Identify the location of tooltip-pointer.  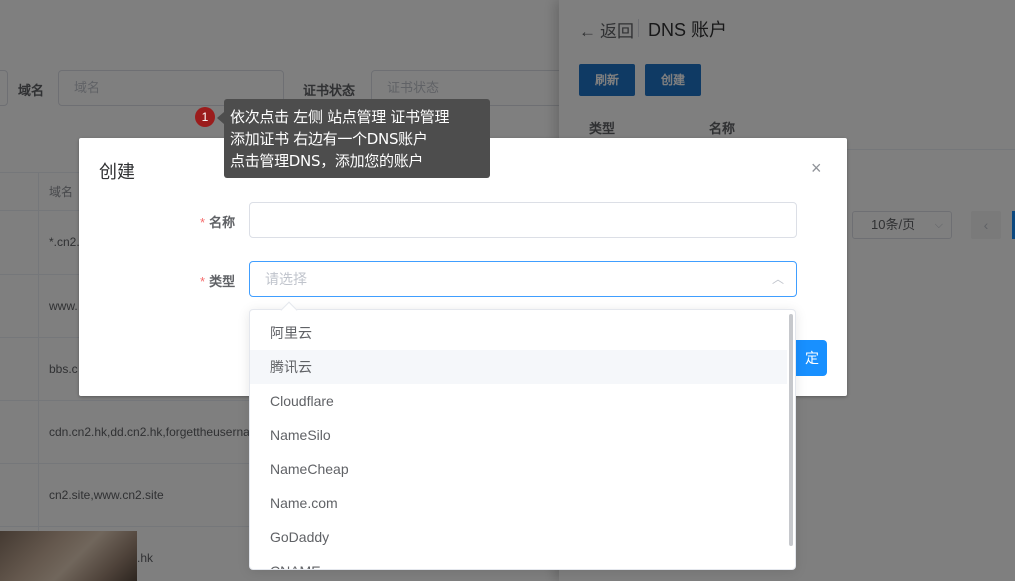
(220, 118).